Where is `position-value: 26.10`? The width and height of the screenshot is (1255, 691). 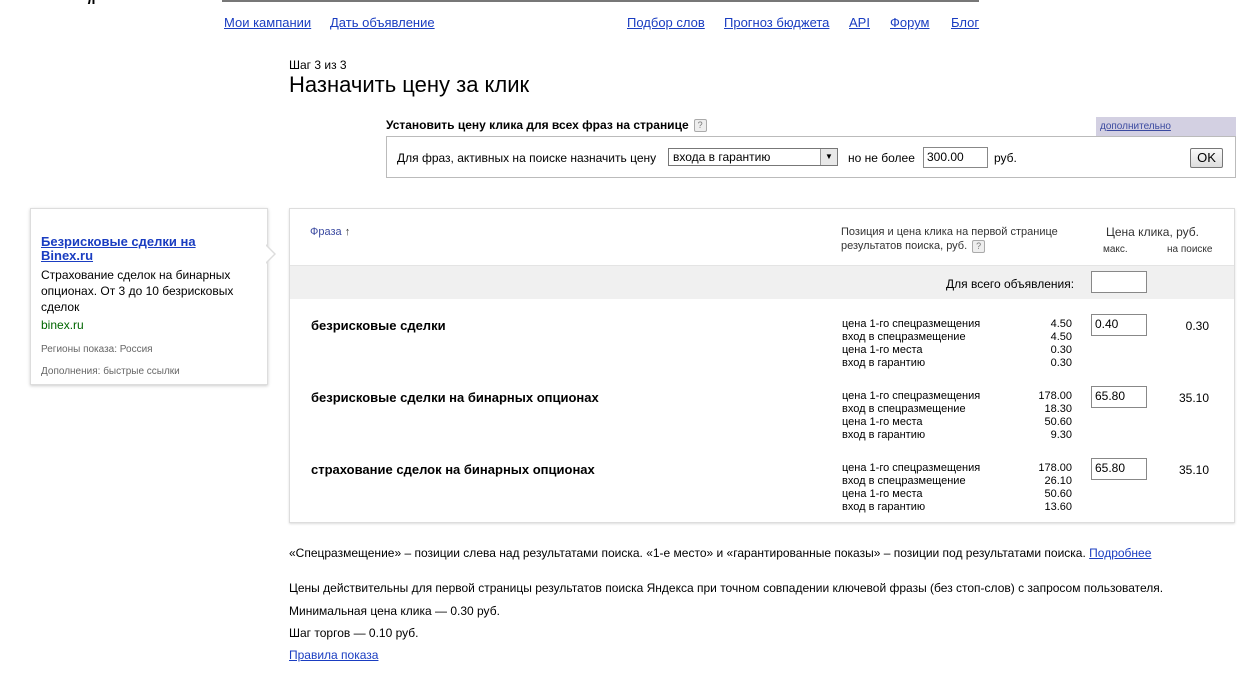 position-value: 26.10 is located at coordinates (1058, 481).